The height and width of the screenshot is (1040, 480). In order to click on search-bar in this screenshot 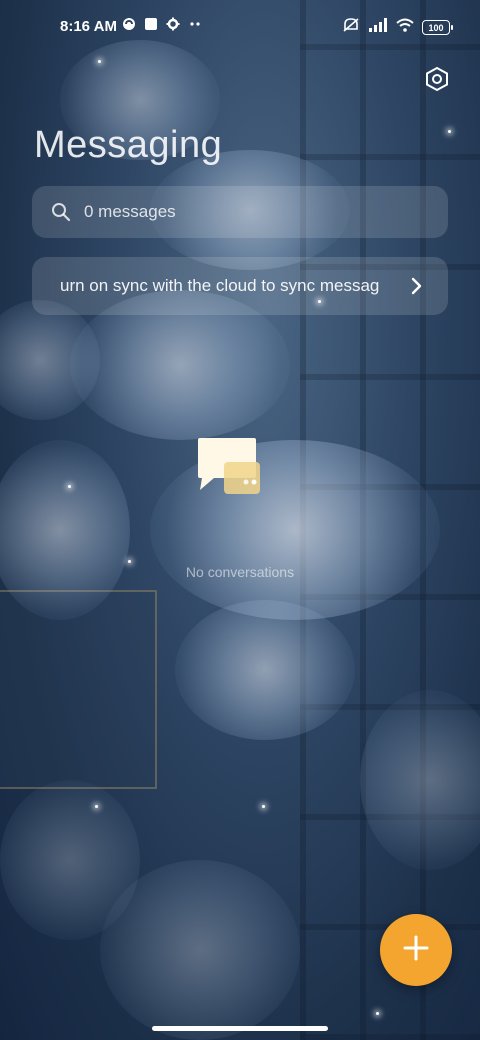, I will do `click(240, 212)`.